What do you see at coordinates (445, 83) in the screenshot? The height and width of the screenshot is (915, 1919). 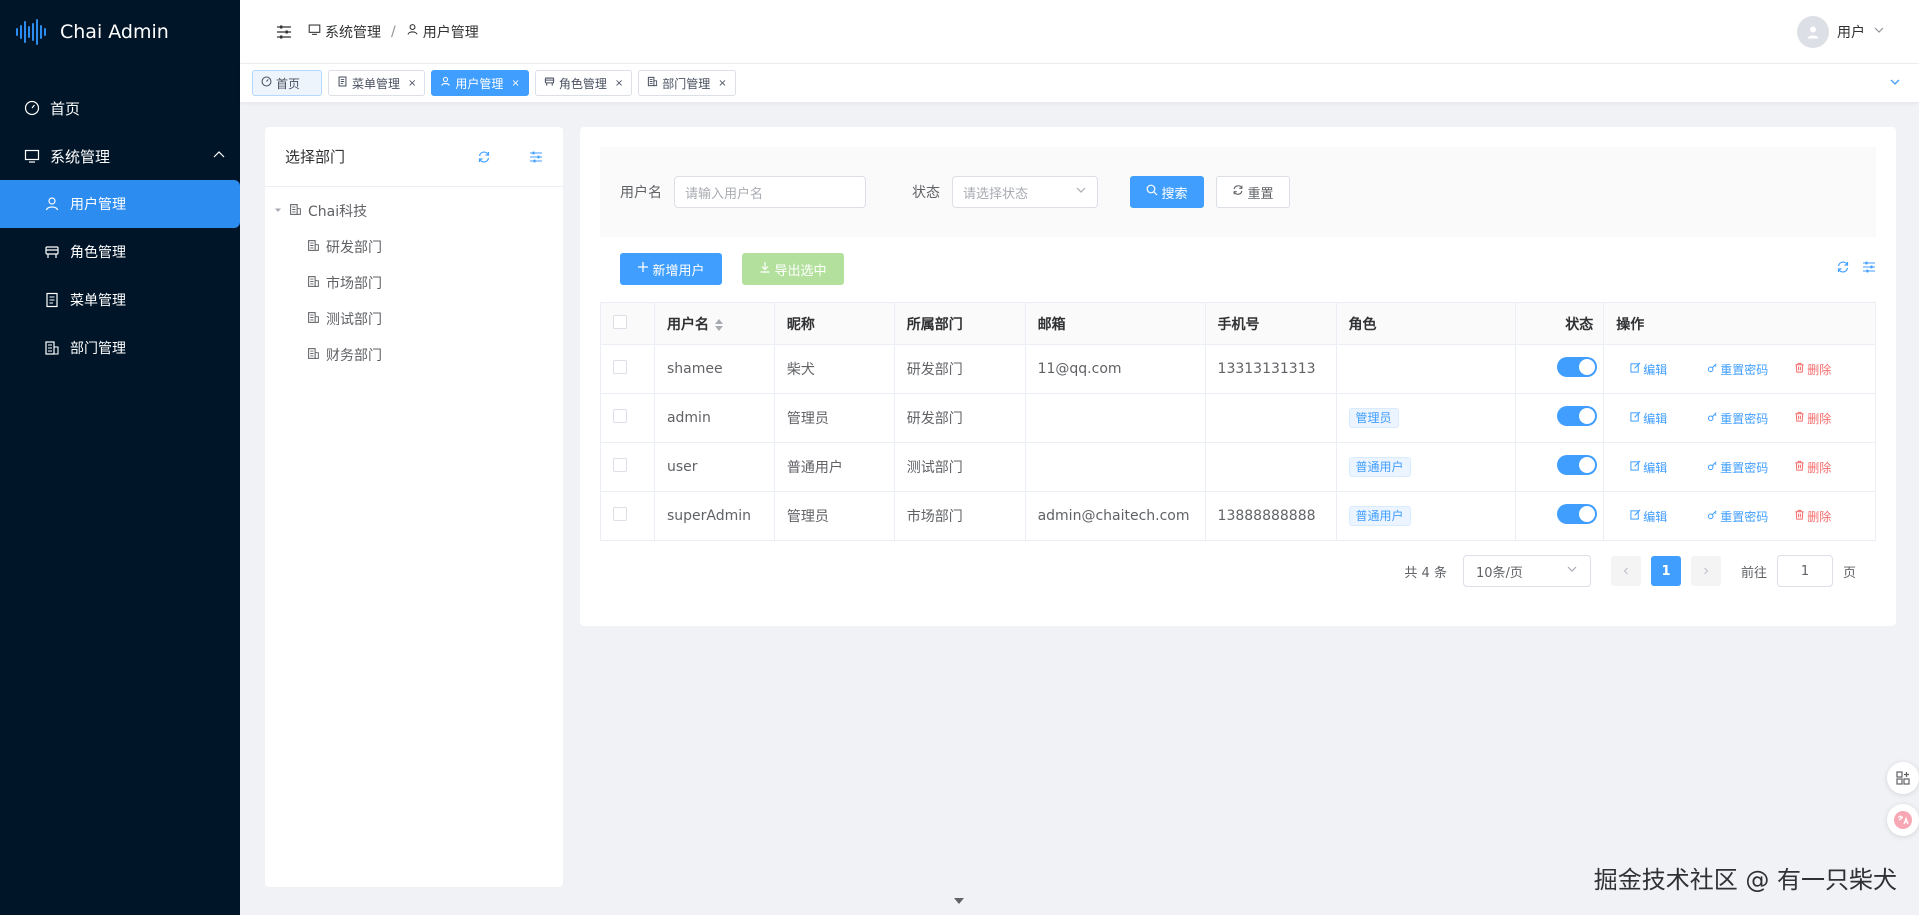 I see `user-icon` at bounding box center [445, 83].